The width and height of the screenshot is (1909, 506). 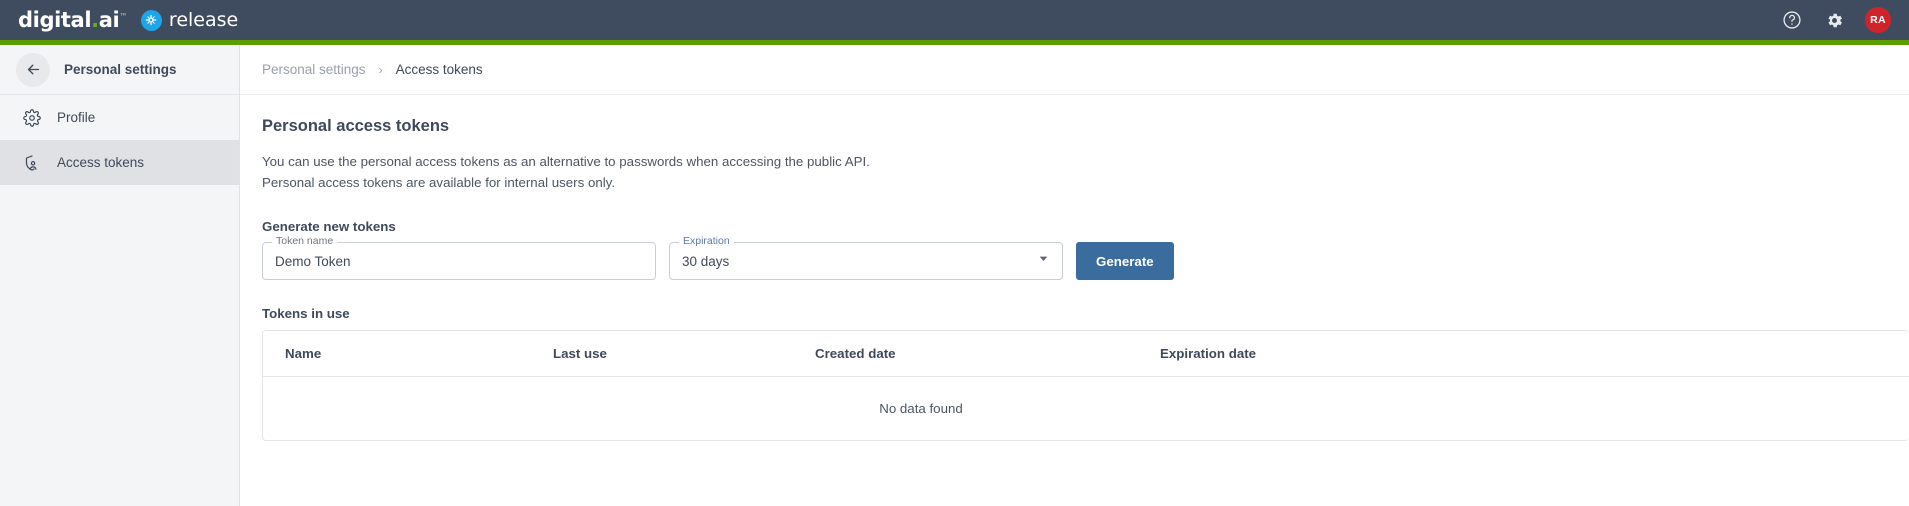 I want to click on generate-section-label: Generate new tokens, so click(x=329, y=227).